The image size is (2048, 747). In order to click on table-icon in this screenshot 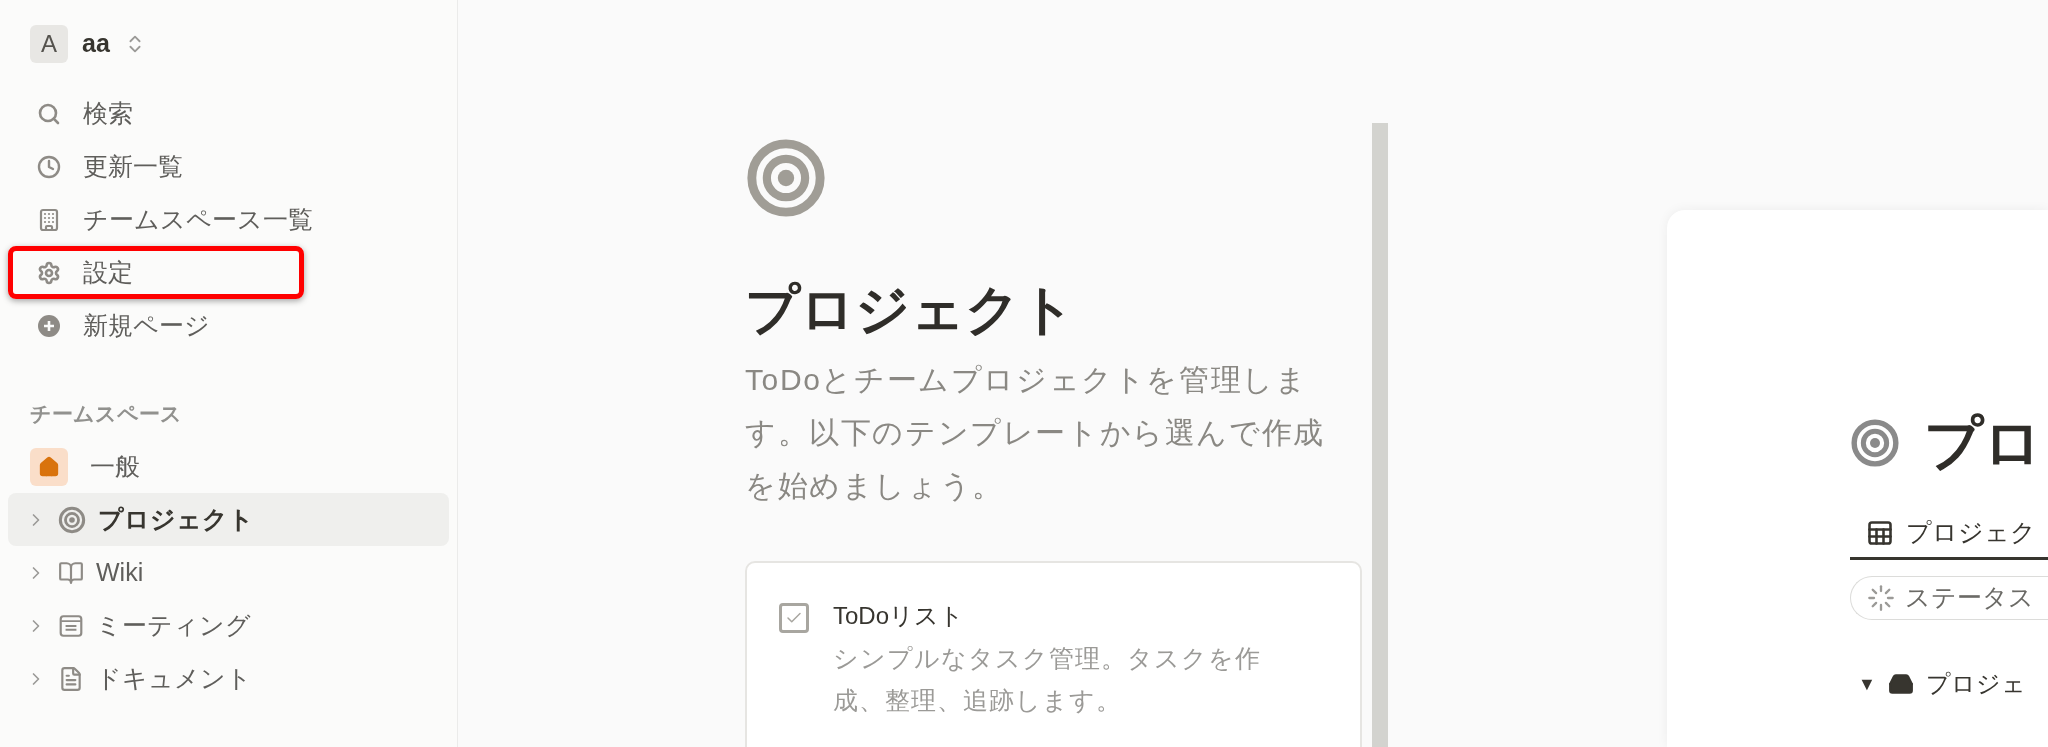, I will do `click(1880, 532)`.